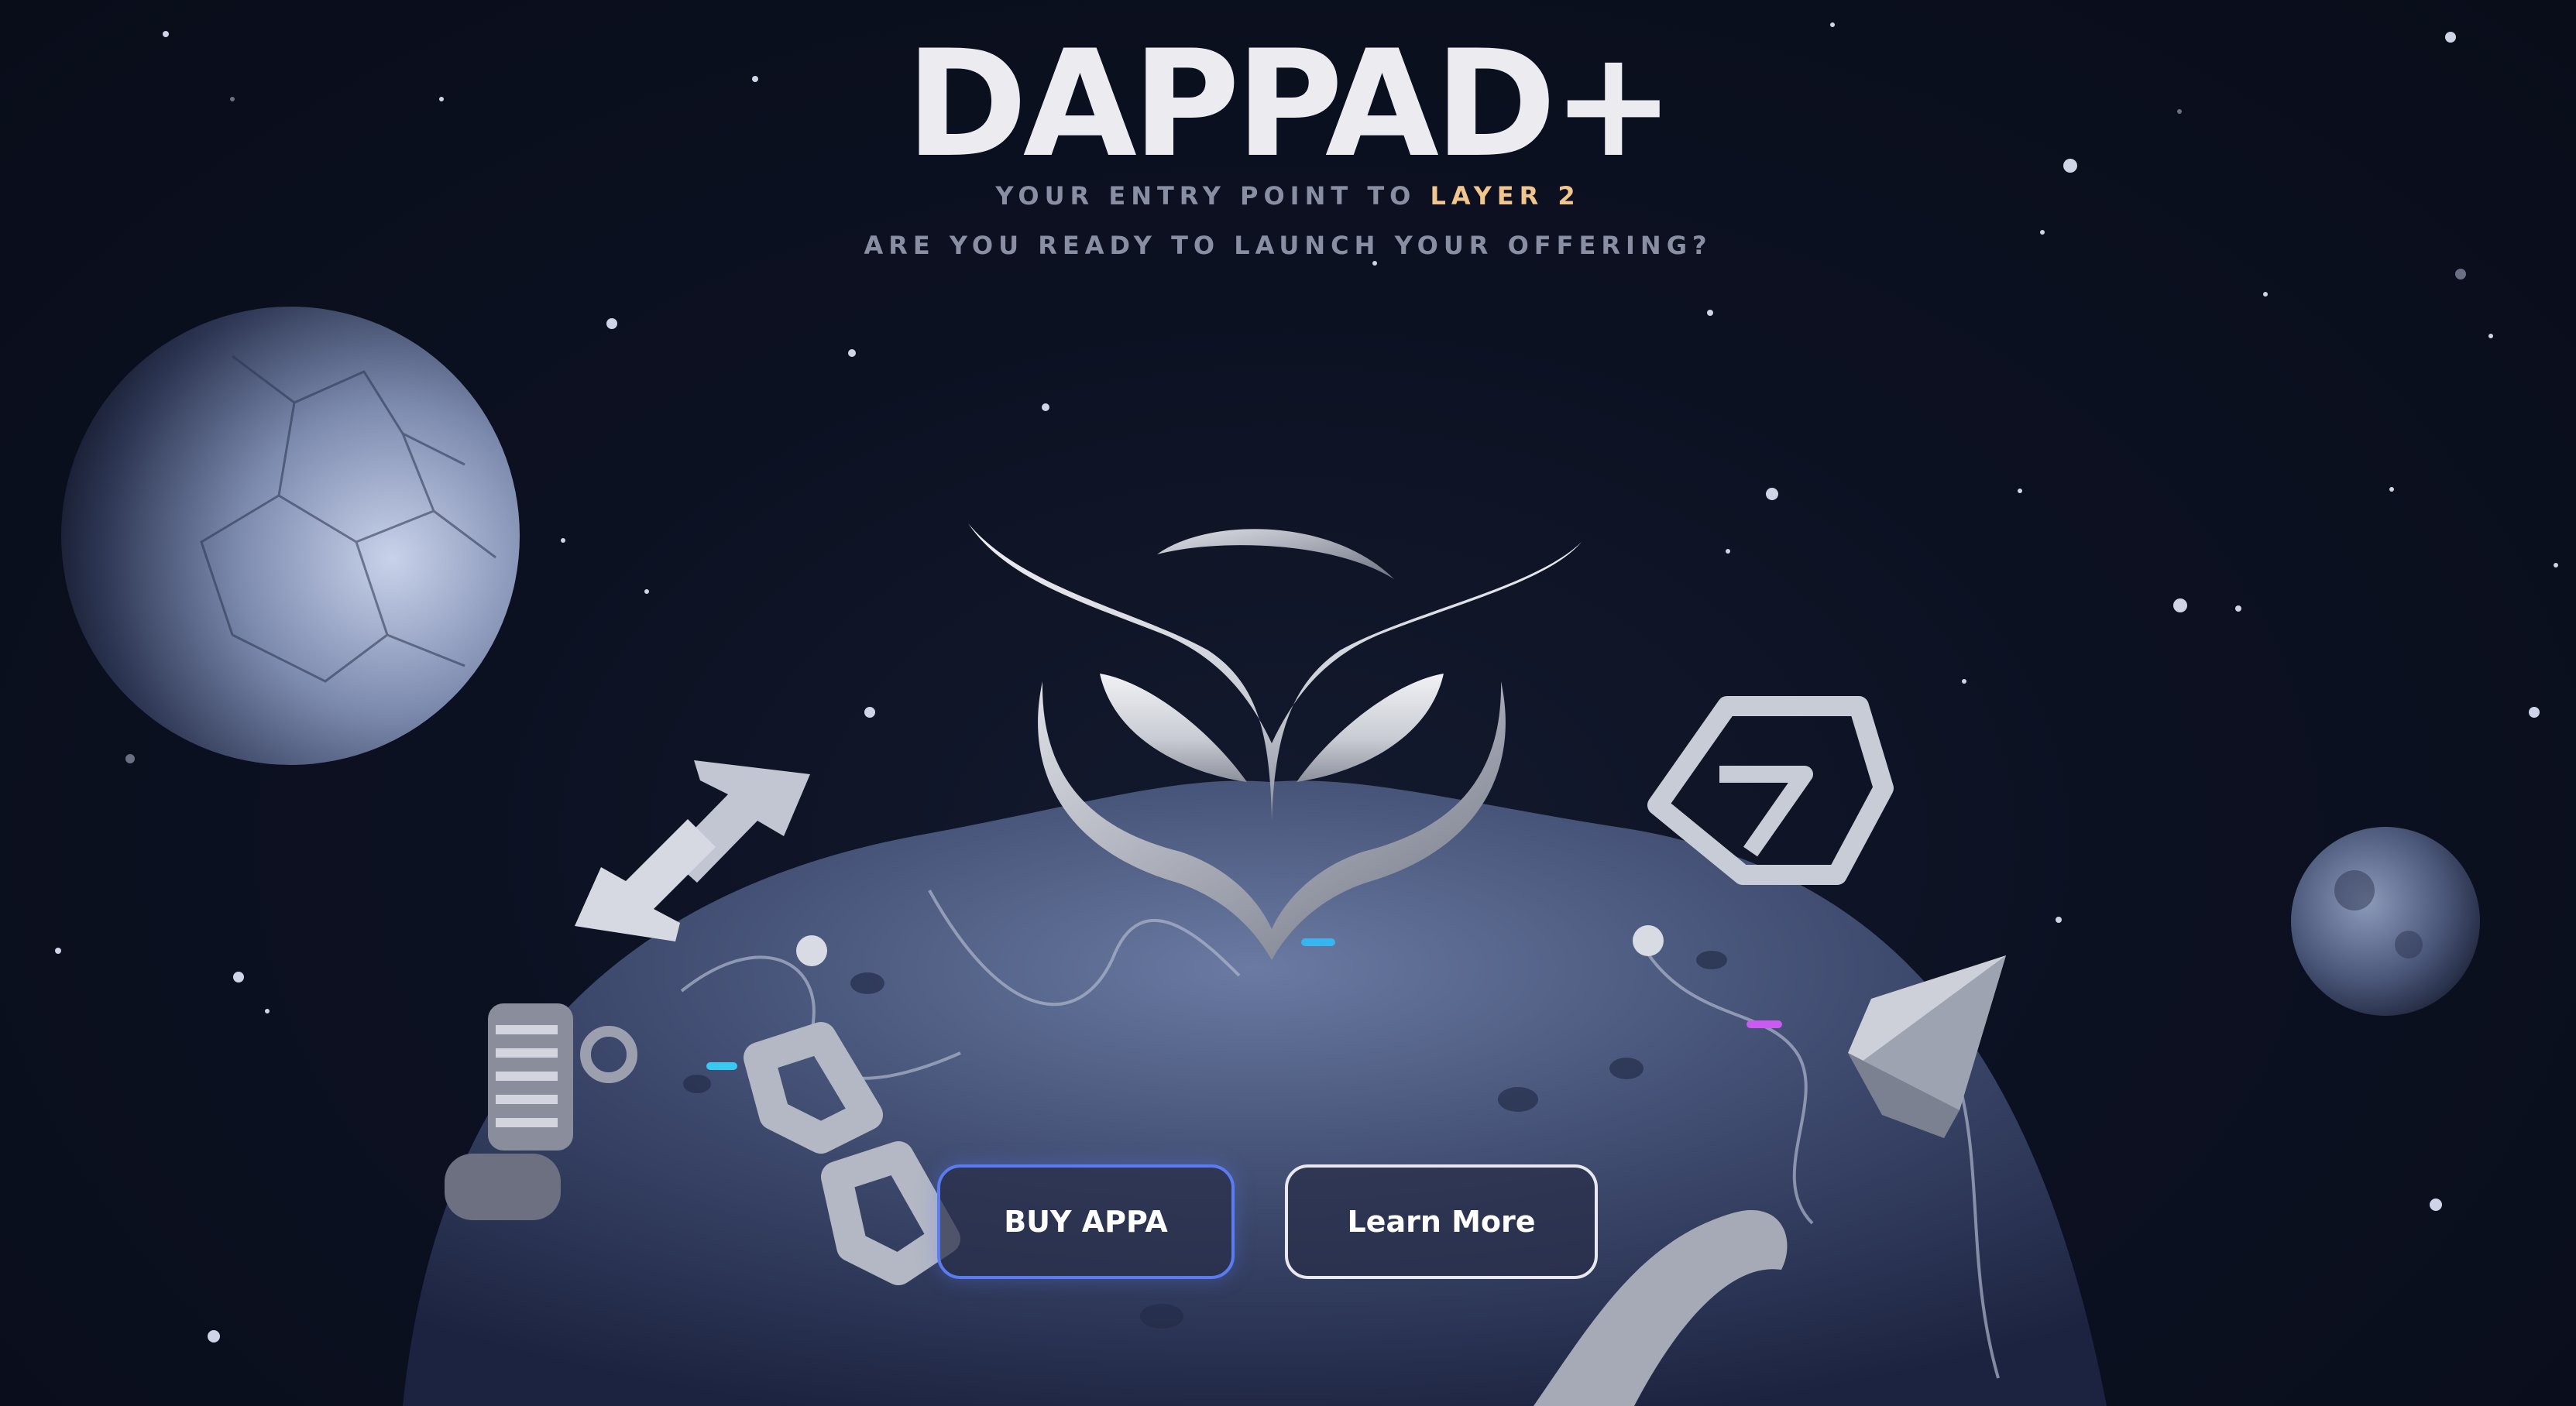  What do you see at coordinates (1288, 245) in the screenshot?
I see `subline: ARE YOU READY TO LAUNCH YOUR OFFERING?` at bounding box center [1288, 245].